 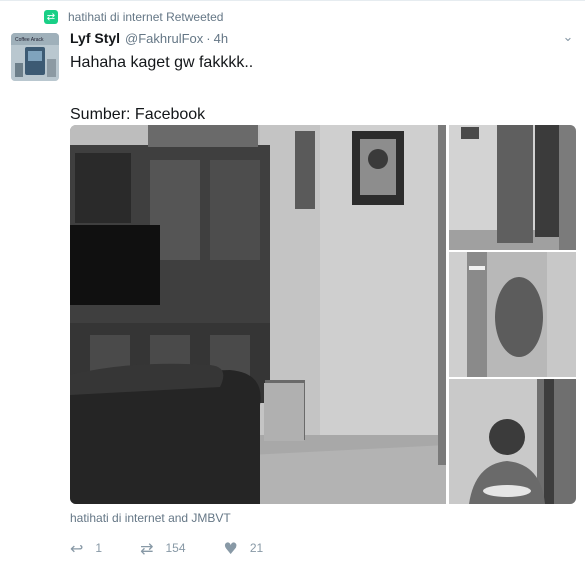 I want to click on timestamp: 4h, so click(x=221, y=38).